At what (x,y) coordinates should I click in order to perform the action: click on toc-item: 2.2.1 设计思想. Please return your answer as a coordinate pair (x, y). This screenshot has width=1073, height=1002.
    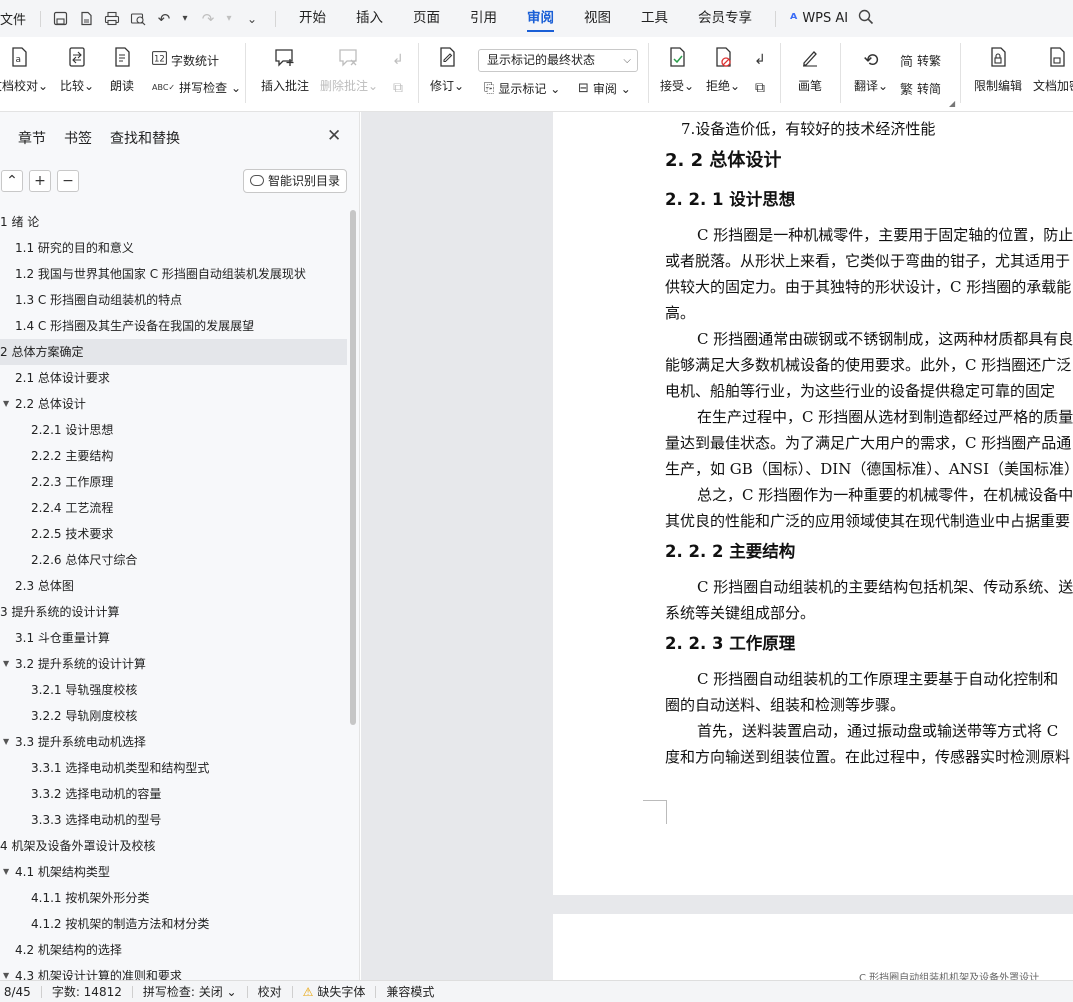
    Looking at the image, I should click on (175, 430).